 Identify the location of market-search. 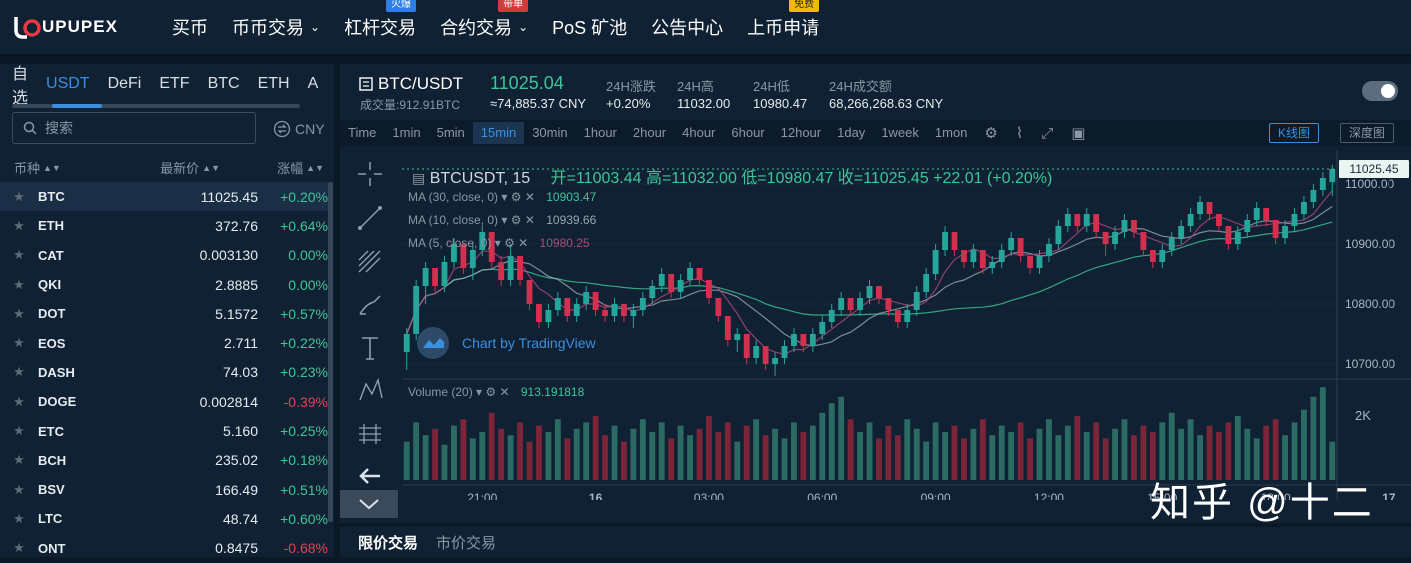
(134, 128).